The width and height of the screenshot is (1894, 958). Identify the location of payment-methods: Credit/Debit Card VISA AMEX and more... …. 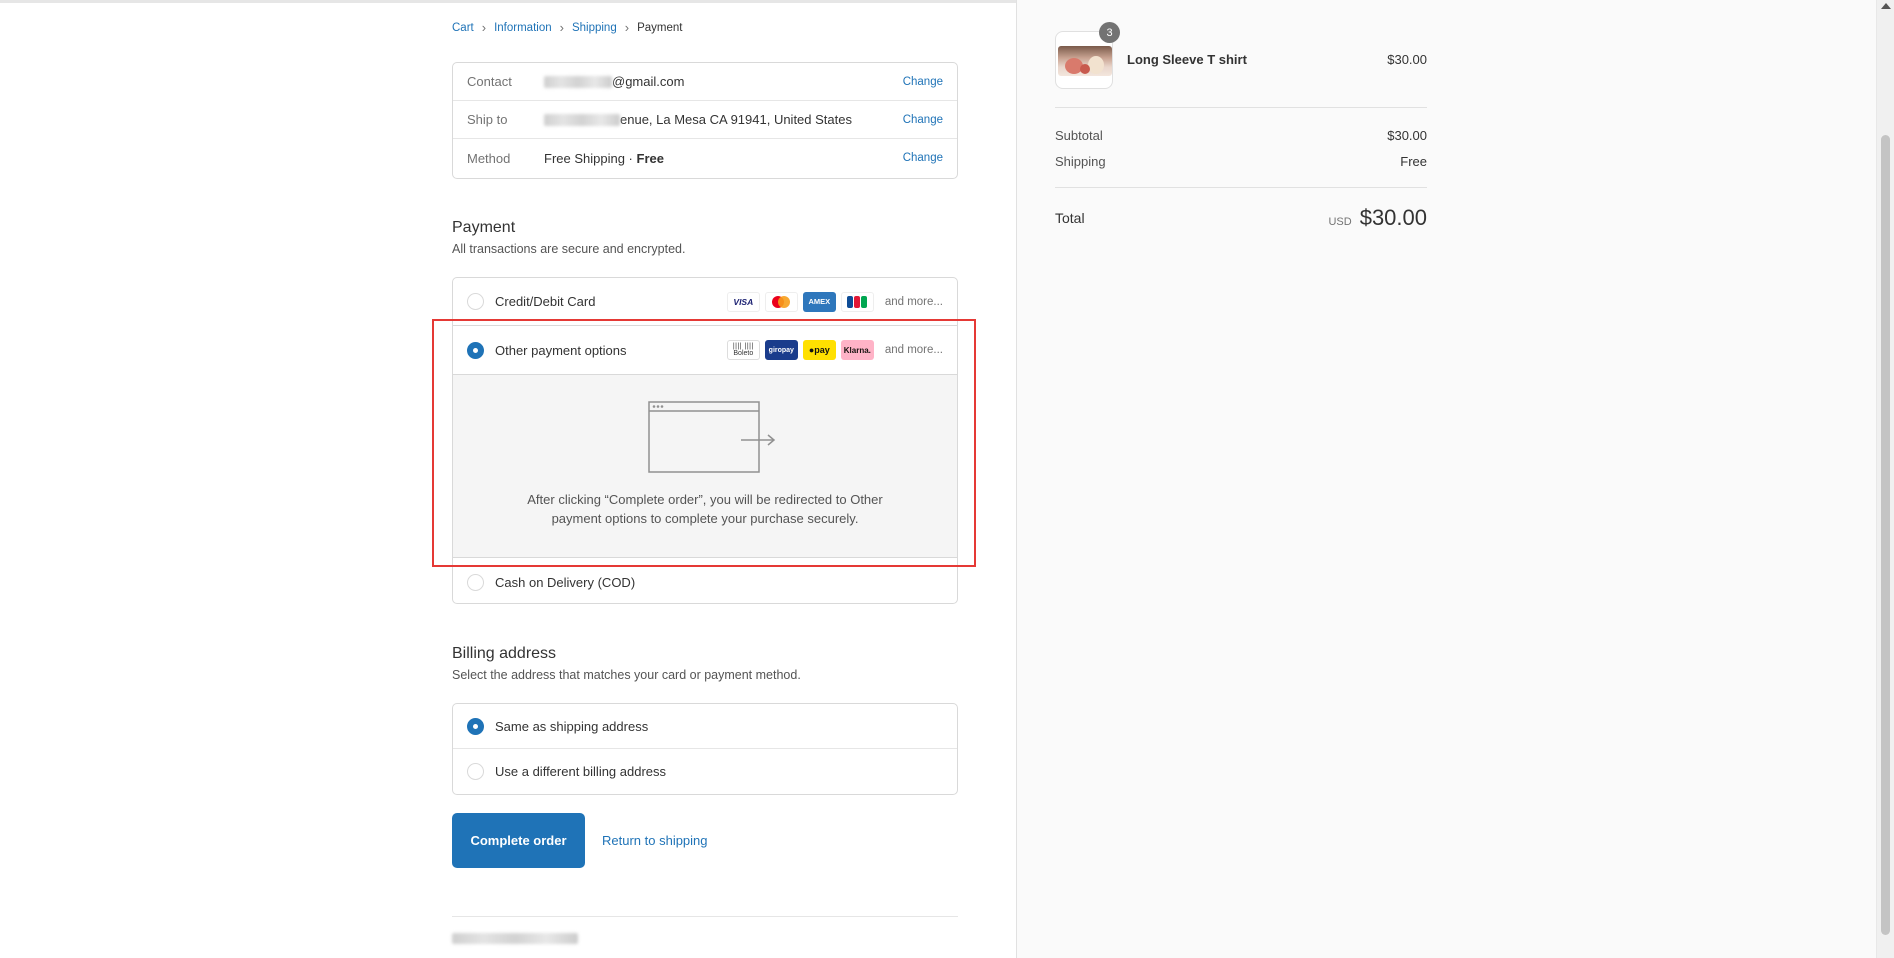
(705, 440).